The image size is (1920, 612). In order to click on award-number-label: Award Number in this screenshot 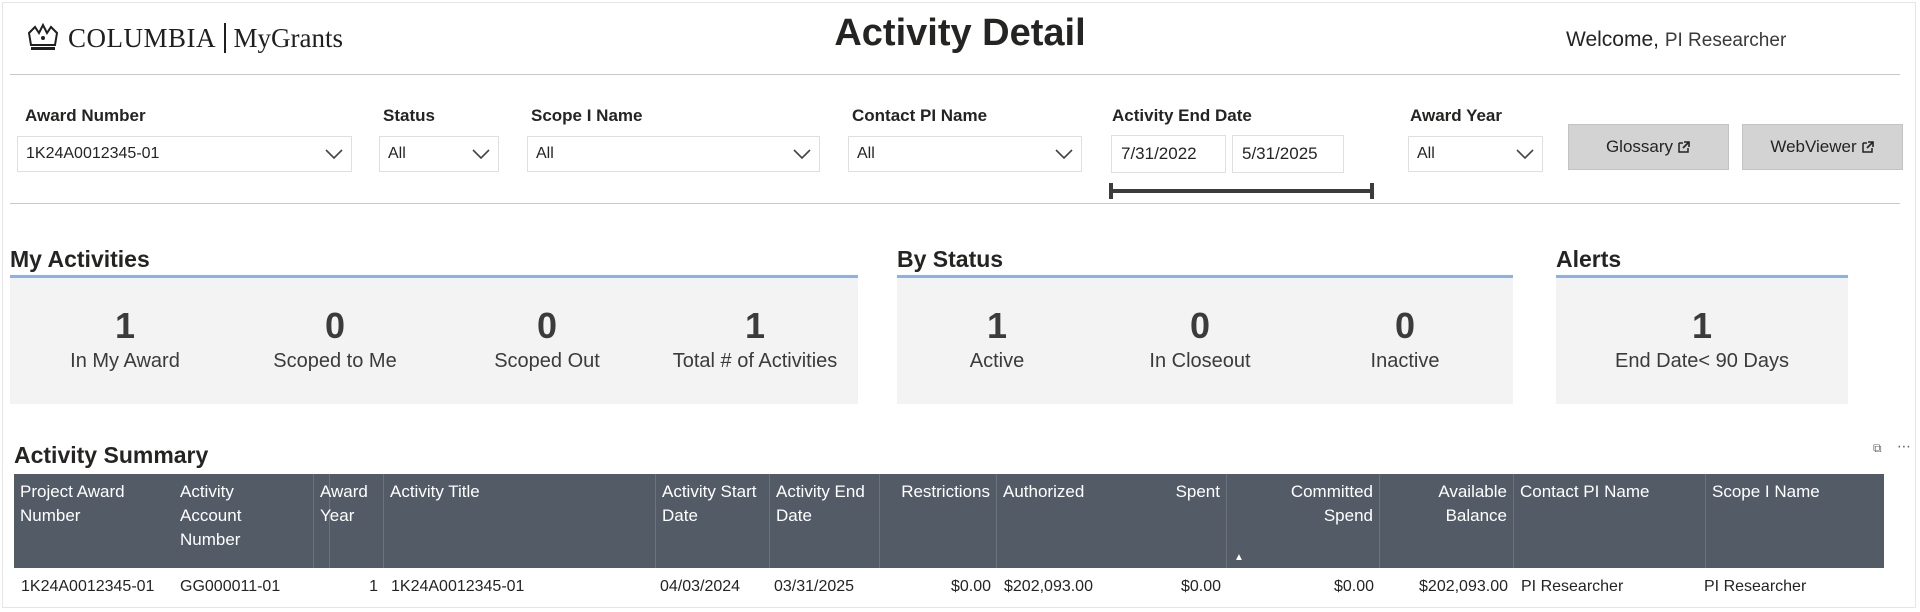, I will do `click(85, 115)`.